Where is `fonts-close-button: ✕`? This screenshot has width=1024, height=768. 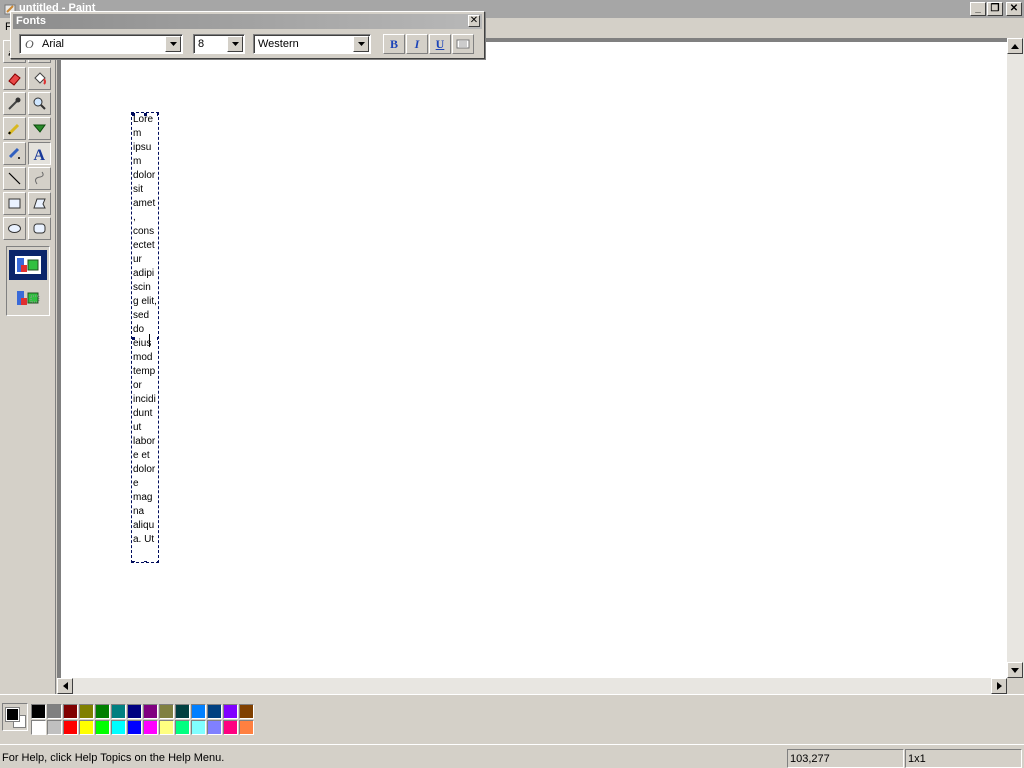 fonts-close-button: ✕ is located at coordinates (474, 21).